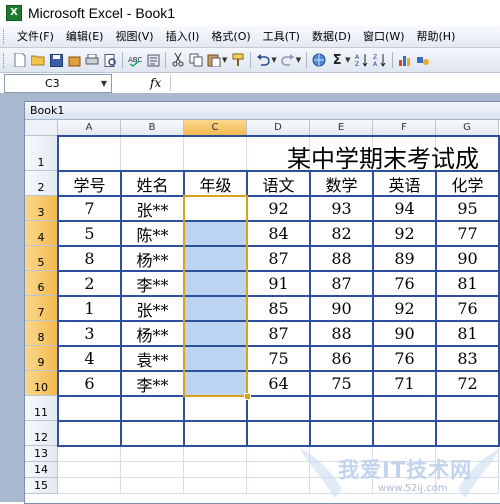  What do you see at coordinates (41, 433) in the screenshot?
I see `row-header-12: 12` at bounding box center [41, 433].